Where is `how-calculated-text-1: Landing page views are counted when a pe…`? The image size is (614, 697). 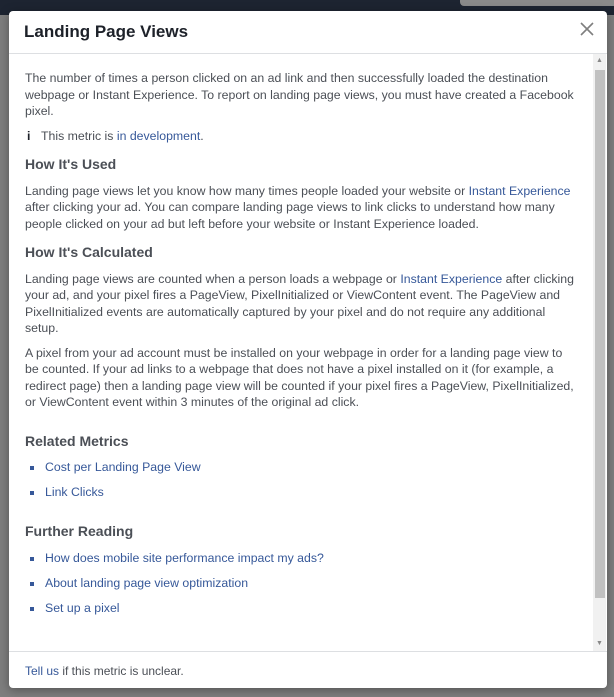
how-calculated-text-1: Landing page views are counted when a pe… is located at coordinates (213, 278).